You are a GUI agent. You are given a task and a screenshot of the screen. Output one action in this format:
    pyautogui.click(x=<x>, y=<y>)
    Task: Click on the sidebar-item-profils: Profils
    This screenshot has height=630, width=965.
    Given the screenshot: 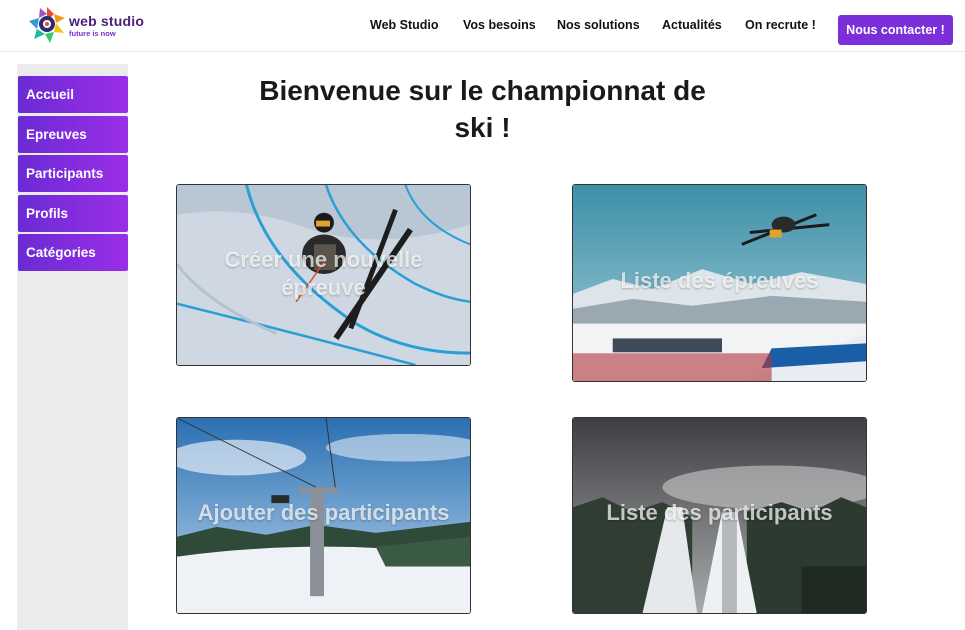 What is the action you would take?
    pyautogui.click(x=73, y=213)
    